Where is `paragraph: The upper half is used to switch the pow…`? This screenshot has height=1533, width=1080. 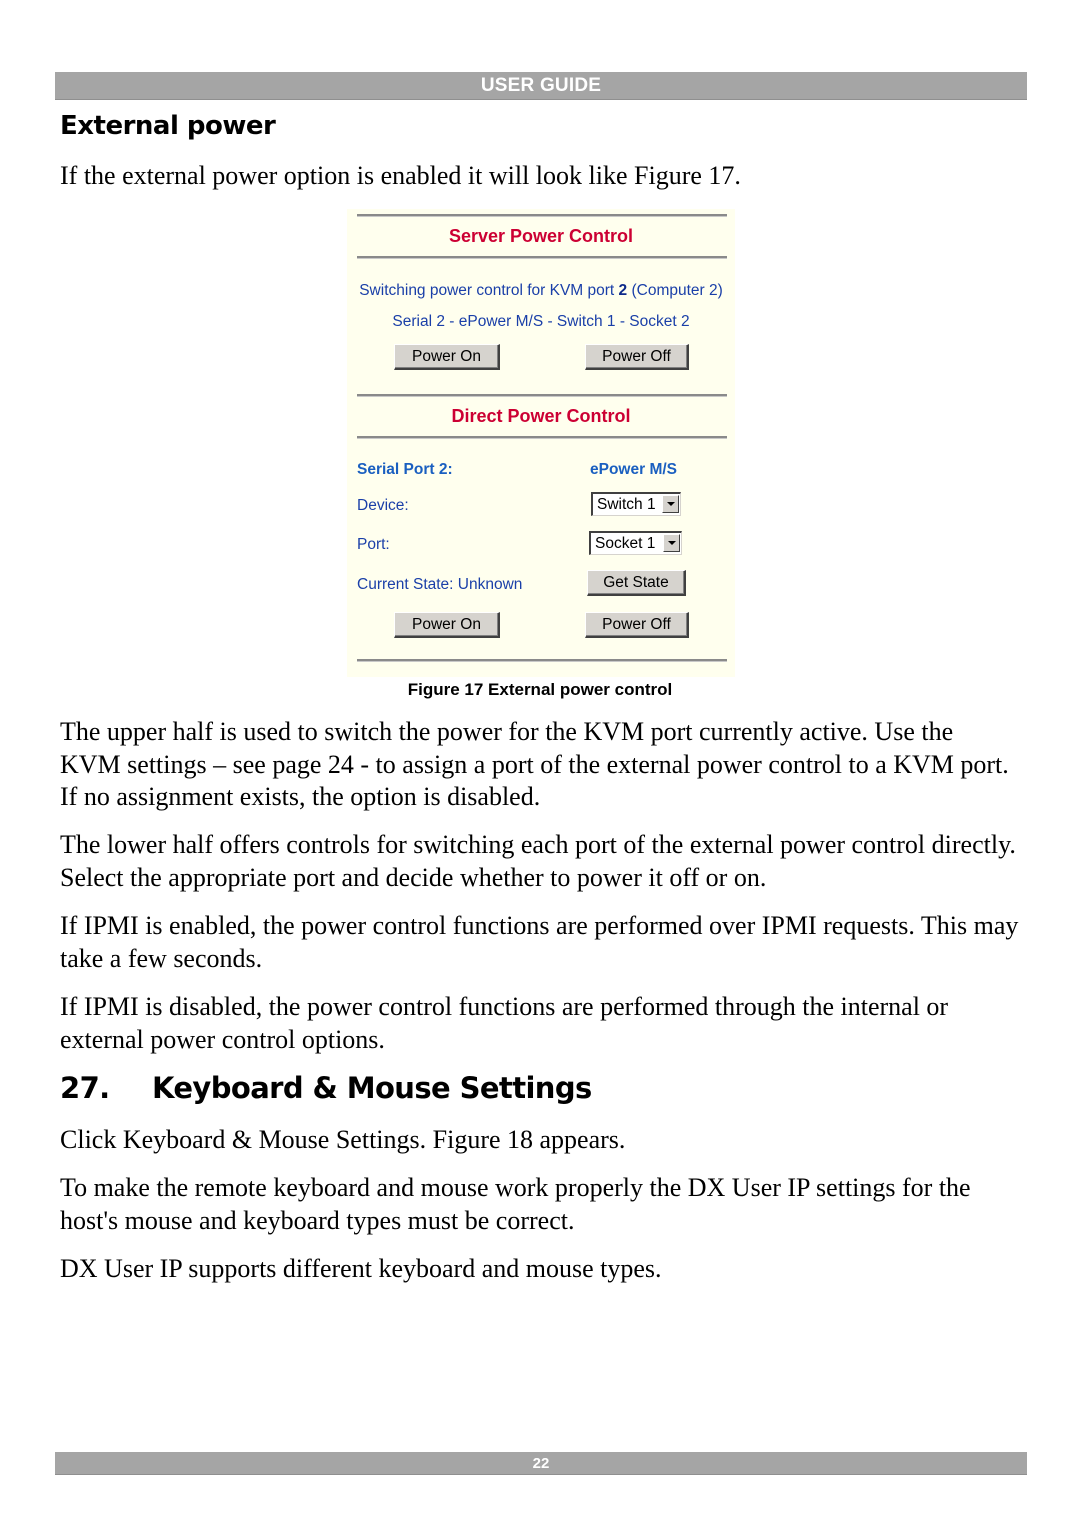 paragraph: The upper half is used to switch the pow… is located at coordinates (534, 764).